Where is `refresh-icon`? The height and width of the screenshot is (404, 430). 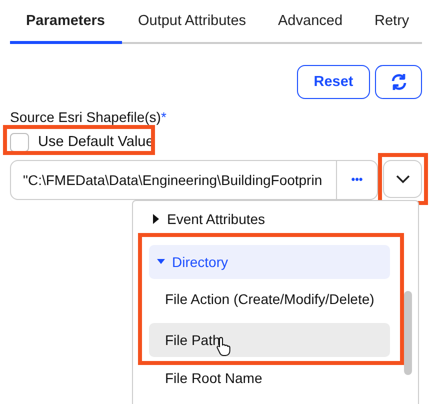 refresh-icon is located at coordinates (399, 82).